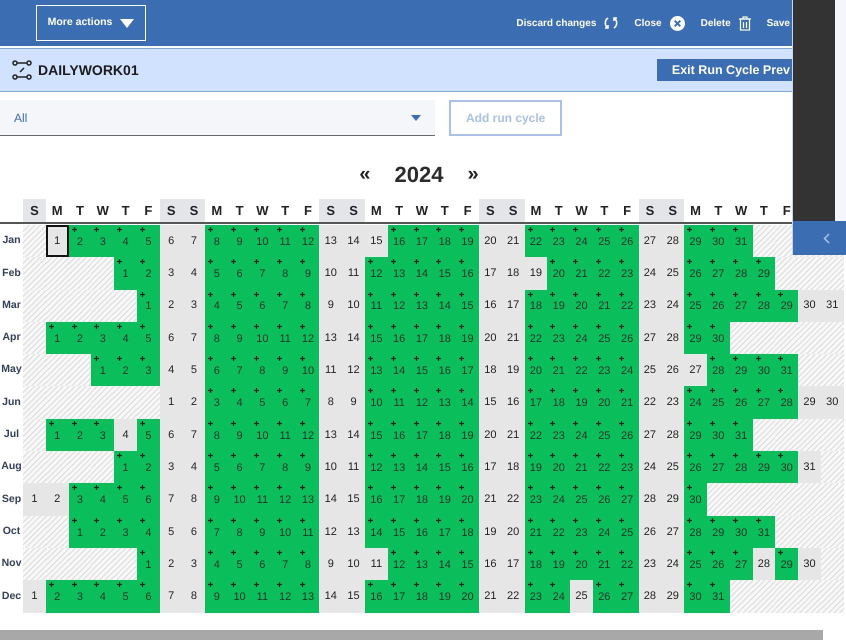 This screenshot has width=846, height=640. Describe the element at coordinates (217, 118) in the screenshot. I see `filter-dropdown: All` at that location.